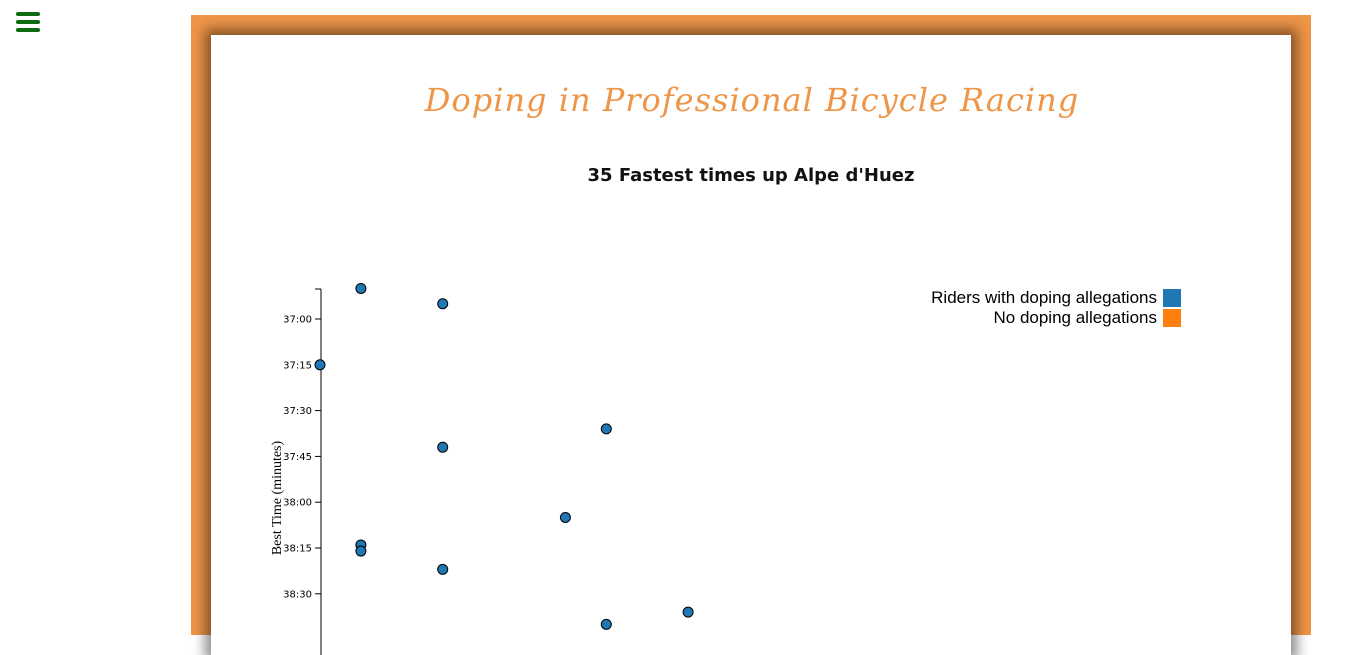 This screenshot has width=1350, height=655. Describe the element at coordinates (504, 456) in the screenshot. I see `data-points` at that location.